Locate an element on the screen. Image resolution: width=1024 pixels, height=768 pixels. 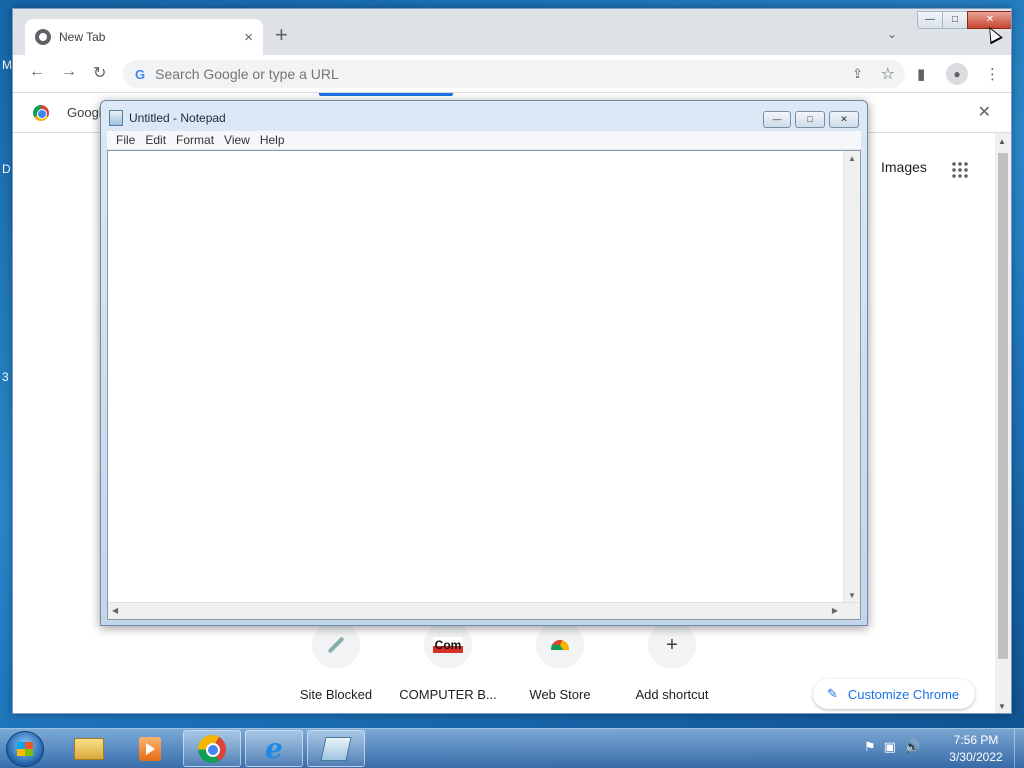
notepad-vertical-scrollbar: ▲ ▼ is located at coordinates (851, 377).